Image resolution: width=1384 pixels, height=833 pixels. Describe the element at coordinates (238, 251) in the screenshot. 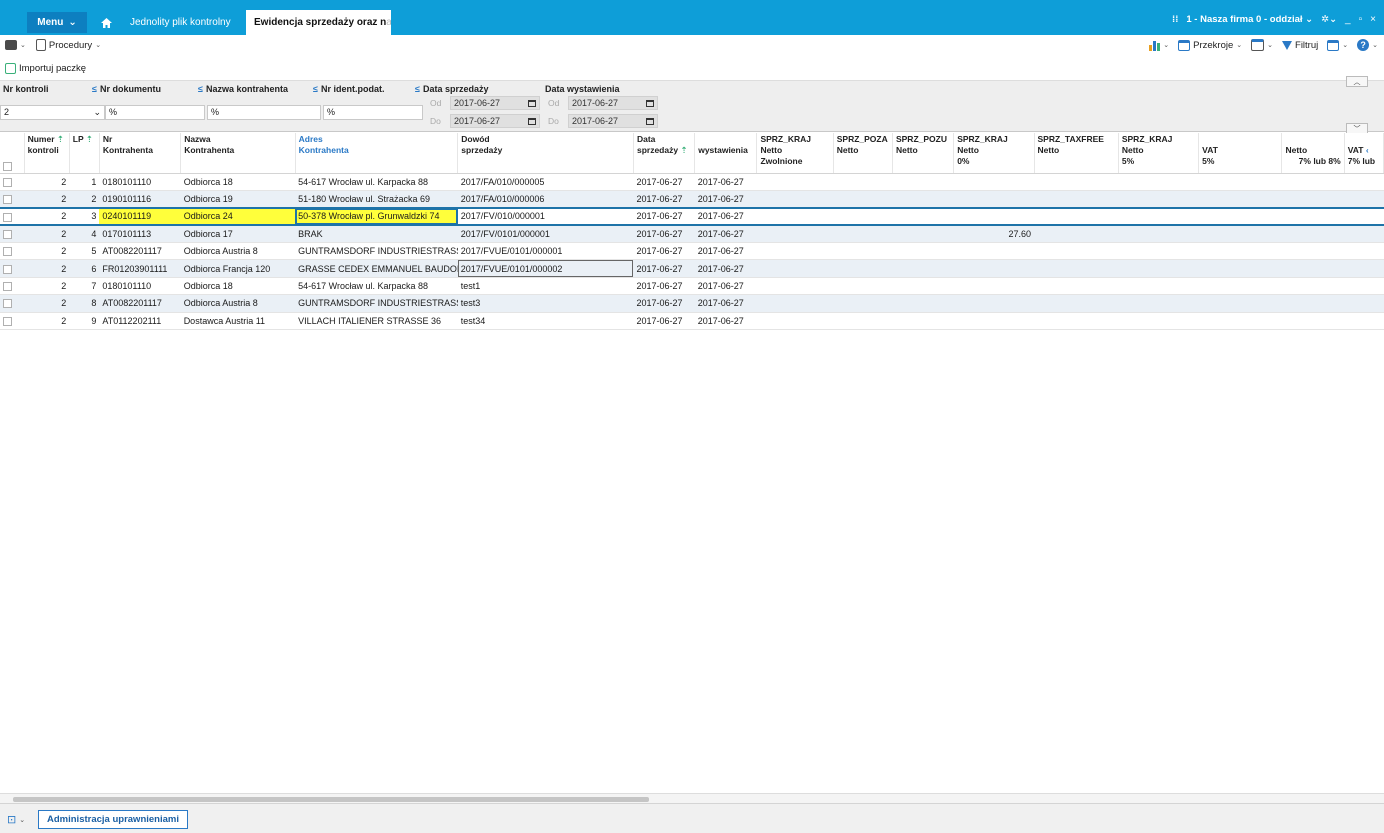

I see `cell-nazwa-kontrahenta: Odbiorca Austria 8` at that location.